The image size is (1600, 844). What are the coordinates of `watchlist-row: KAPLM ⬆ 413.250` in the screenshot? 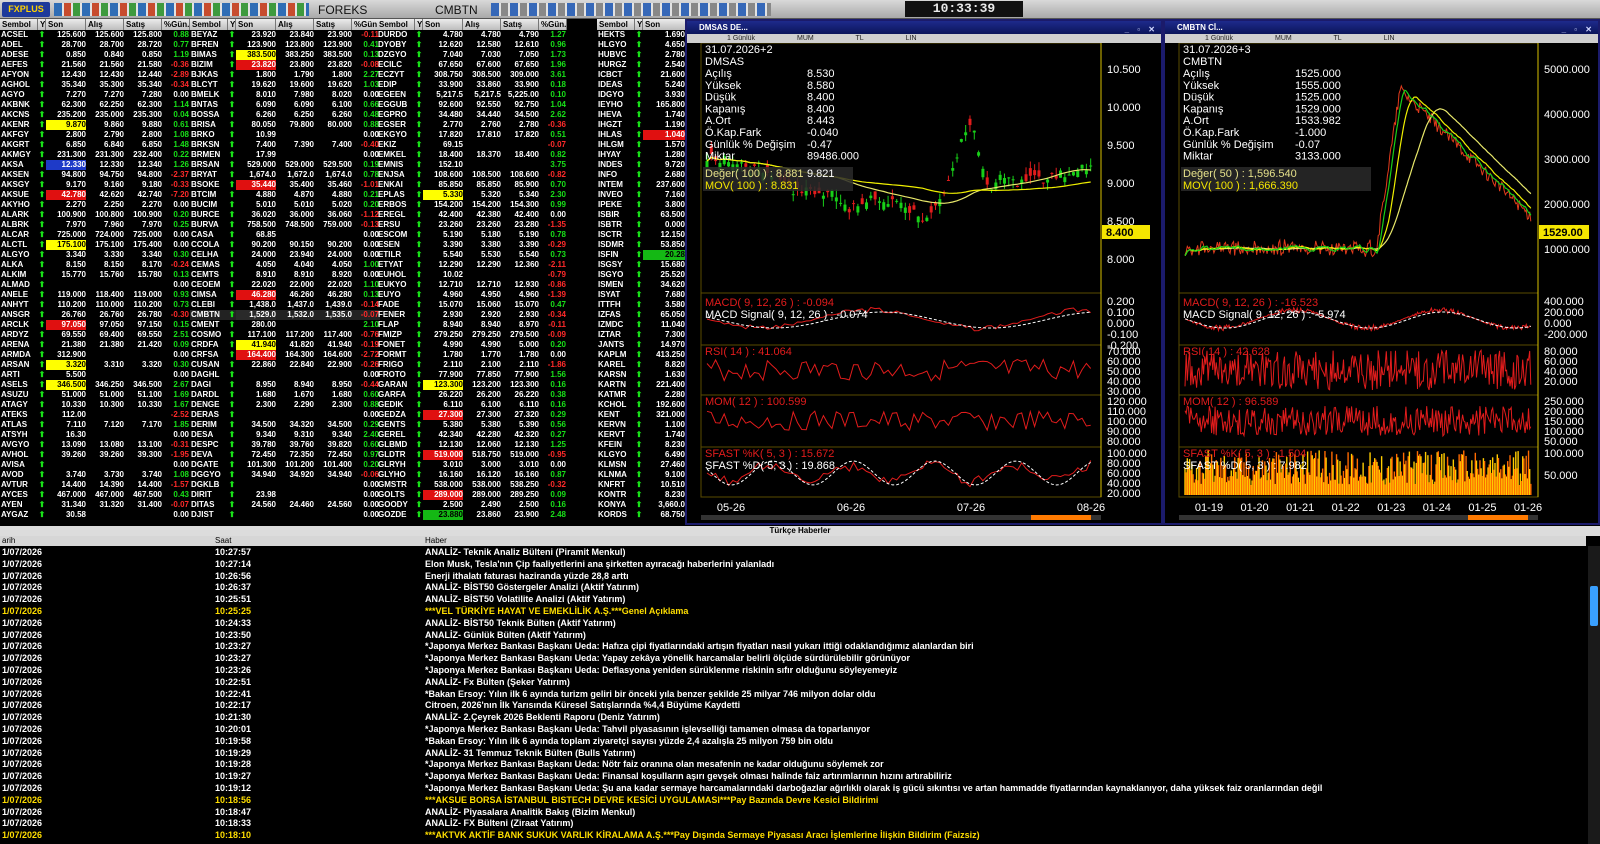 It's located at (641, 355).